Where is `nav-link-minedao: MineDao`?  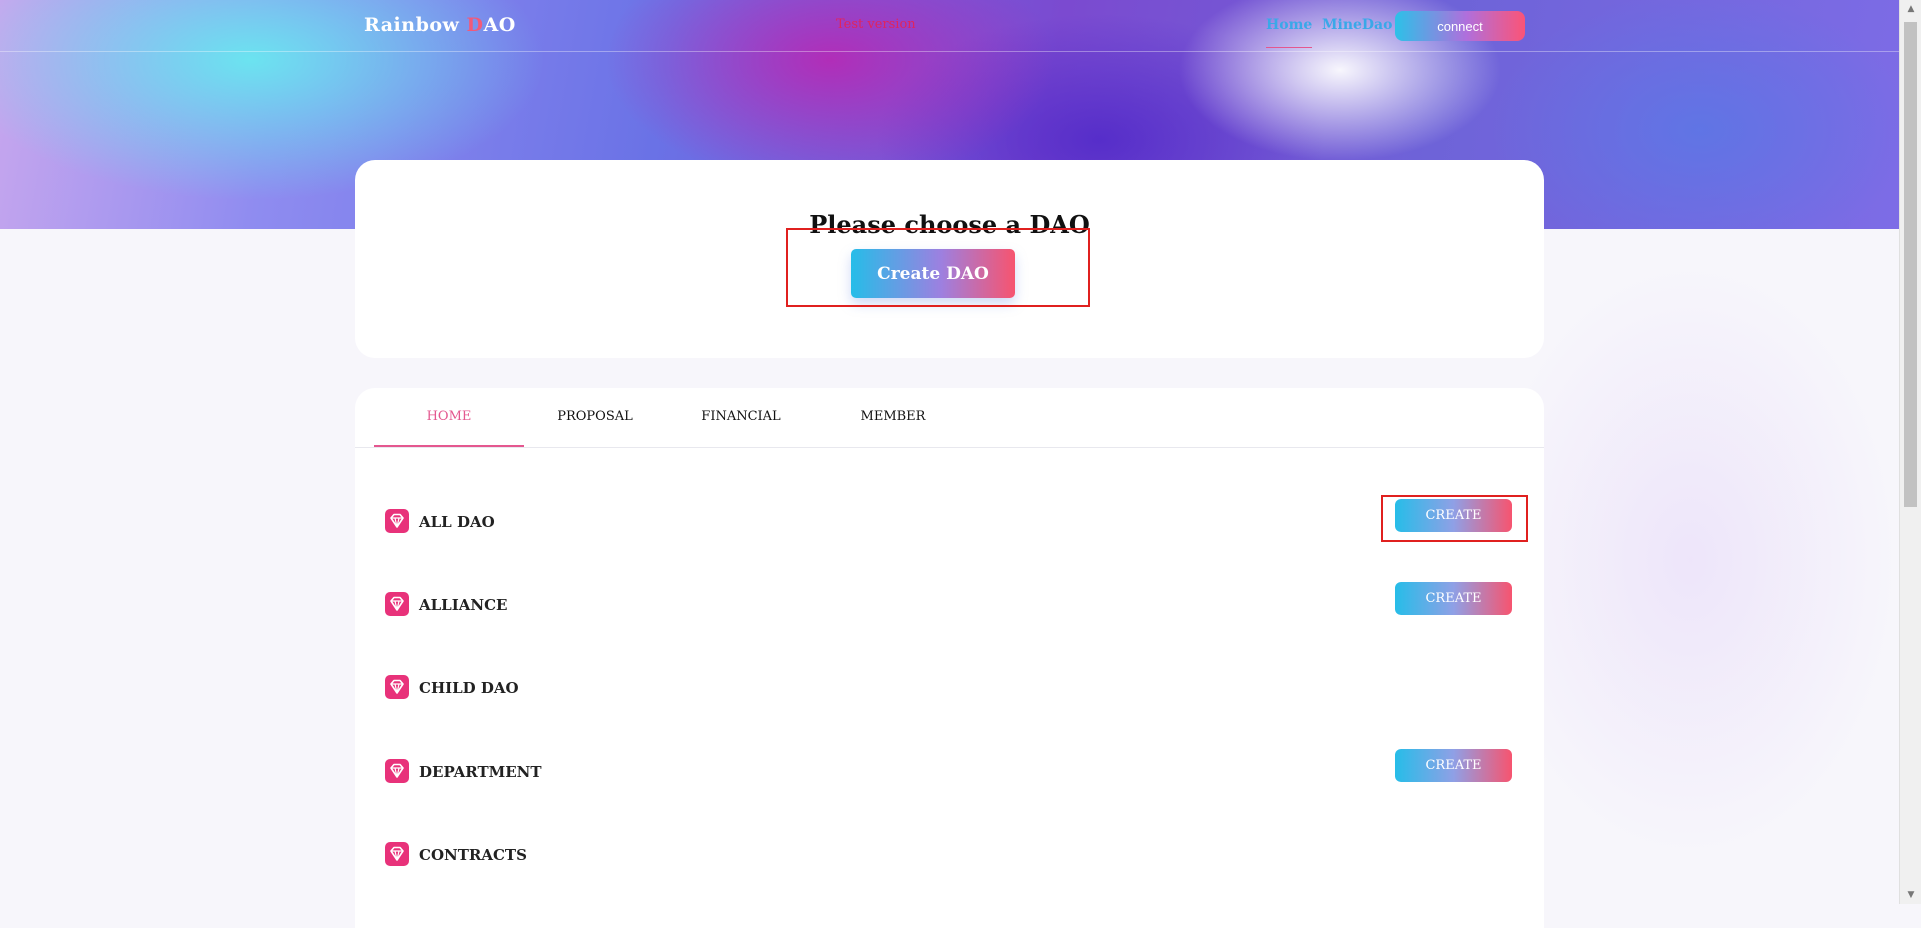
nav-link-minedao: MineDao is located at coordinates (1357, 25).